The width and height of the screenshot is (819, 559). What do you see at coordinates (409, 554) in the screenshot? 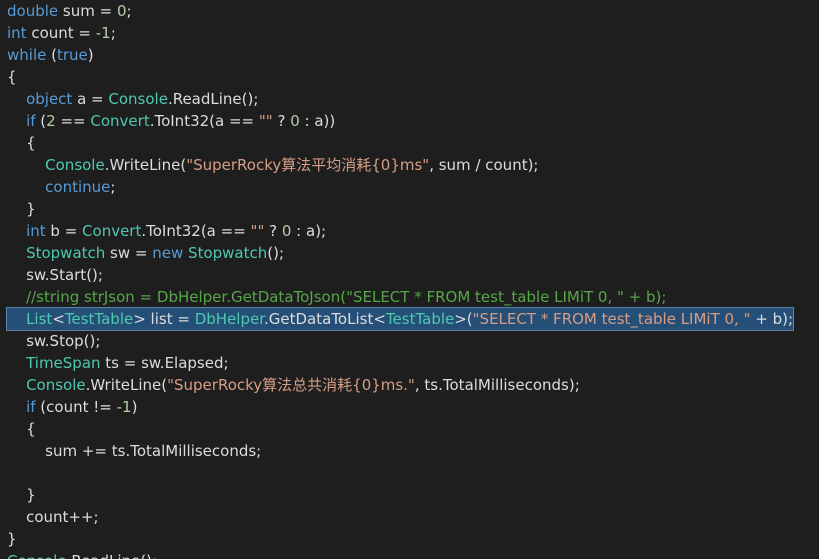
I see `code-line: Console.ReadLine();` at bounding box center [409, 554].